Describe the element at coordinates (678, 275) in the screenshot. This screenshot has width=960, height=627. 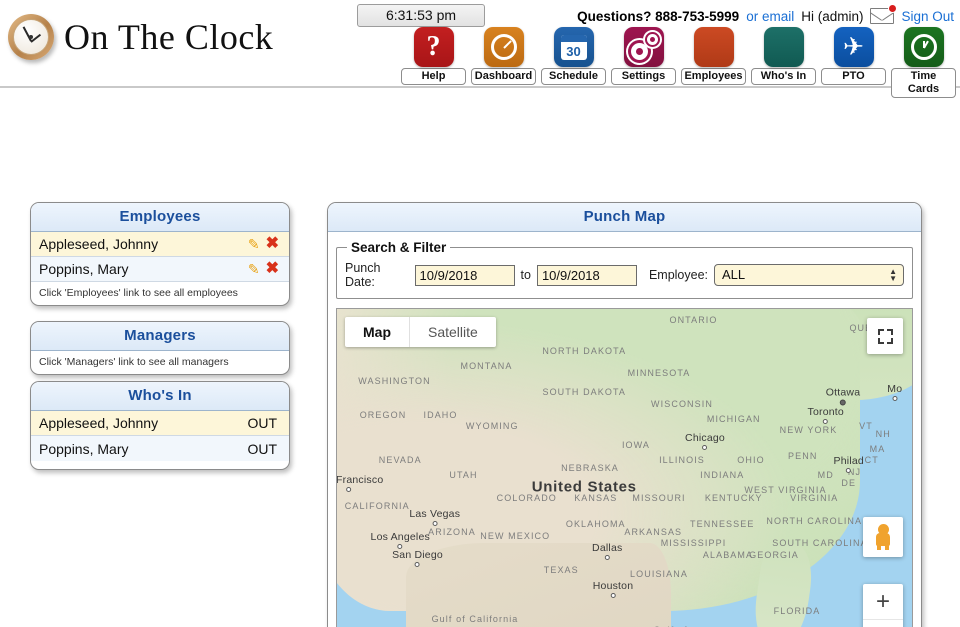
I see `employee-filter-label: Employee:` at that location.